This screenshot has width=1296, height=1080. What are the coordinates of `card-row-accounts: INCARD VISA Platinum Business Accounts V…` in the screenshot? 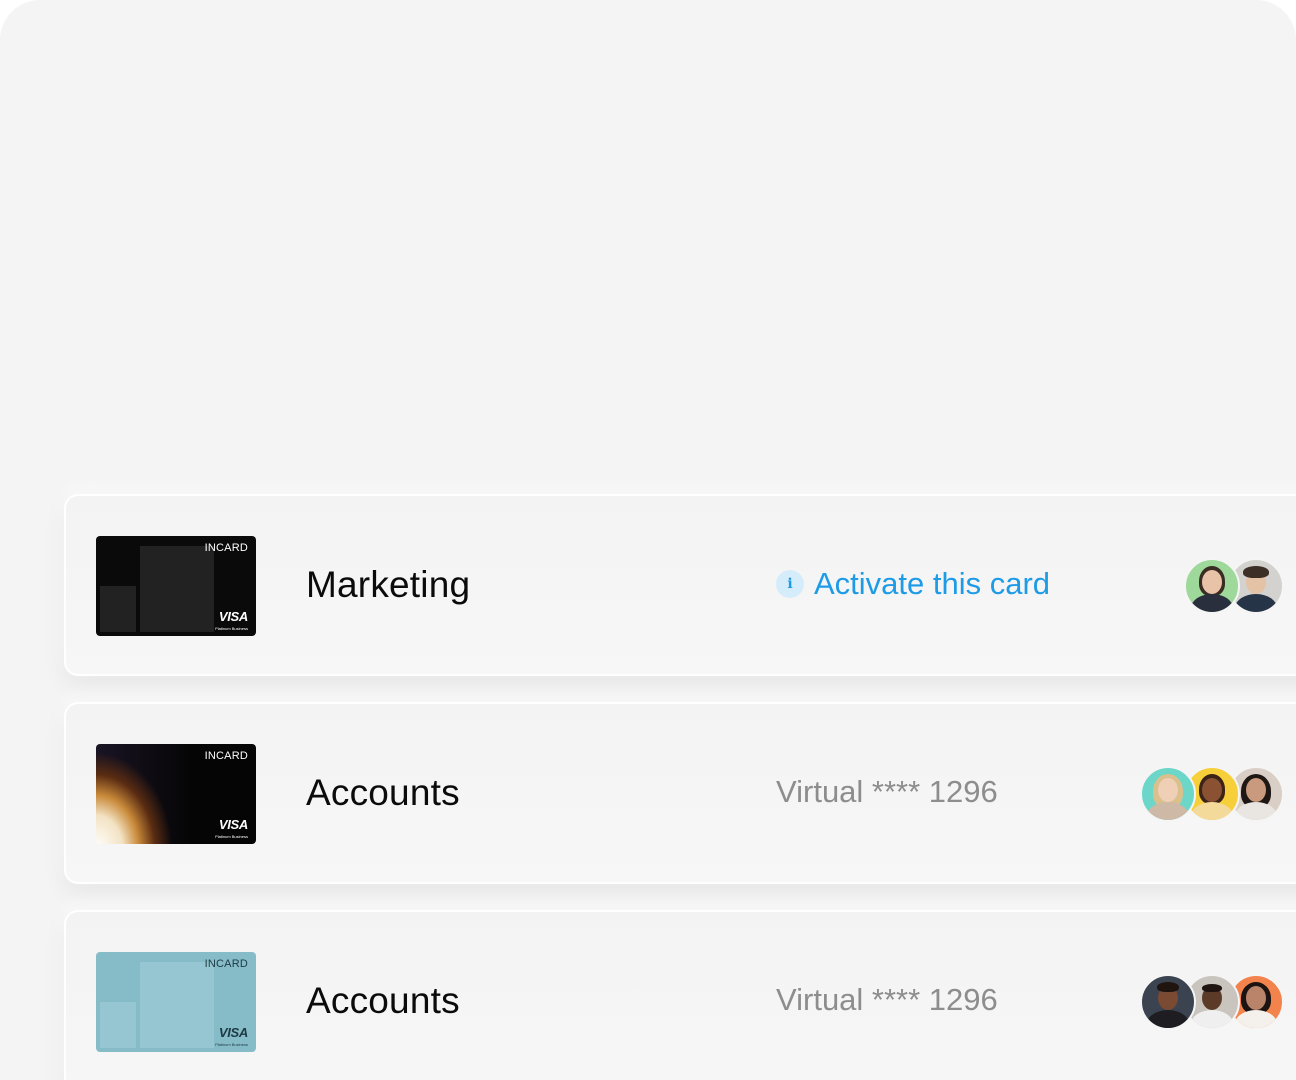 It's located at (680, 995).